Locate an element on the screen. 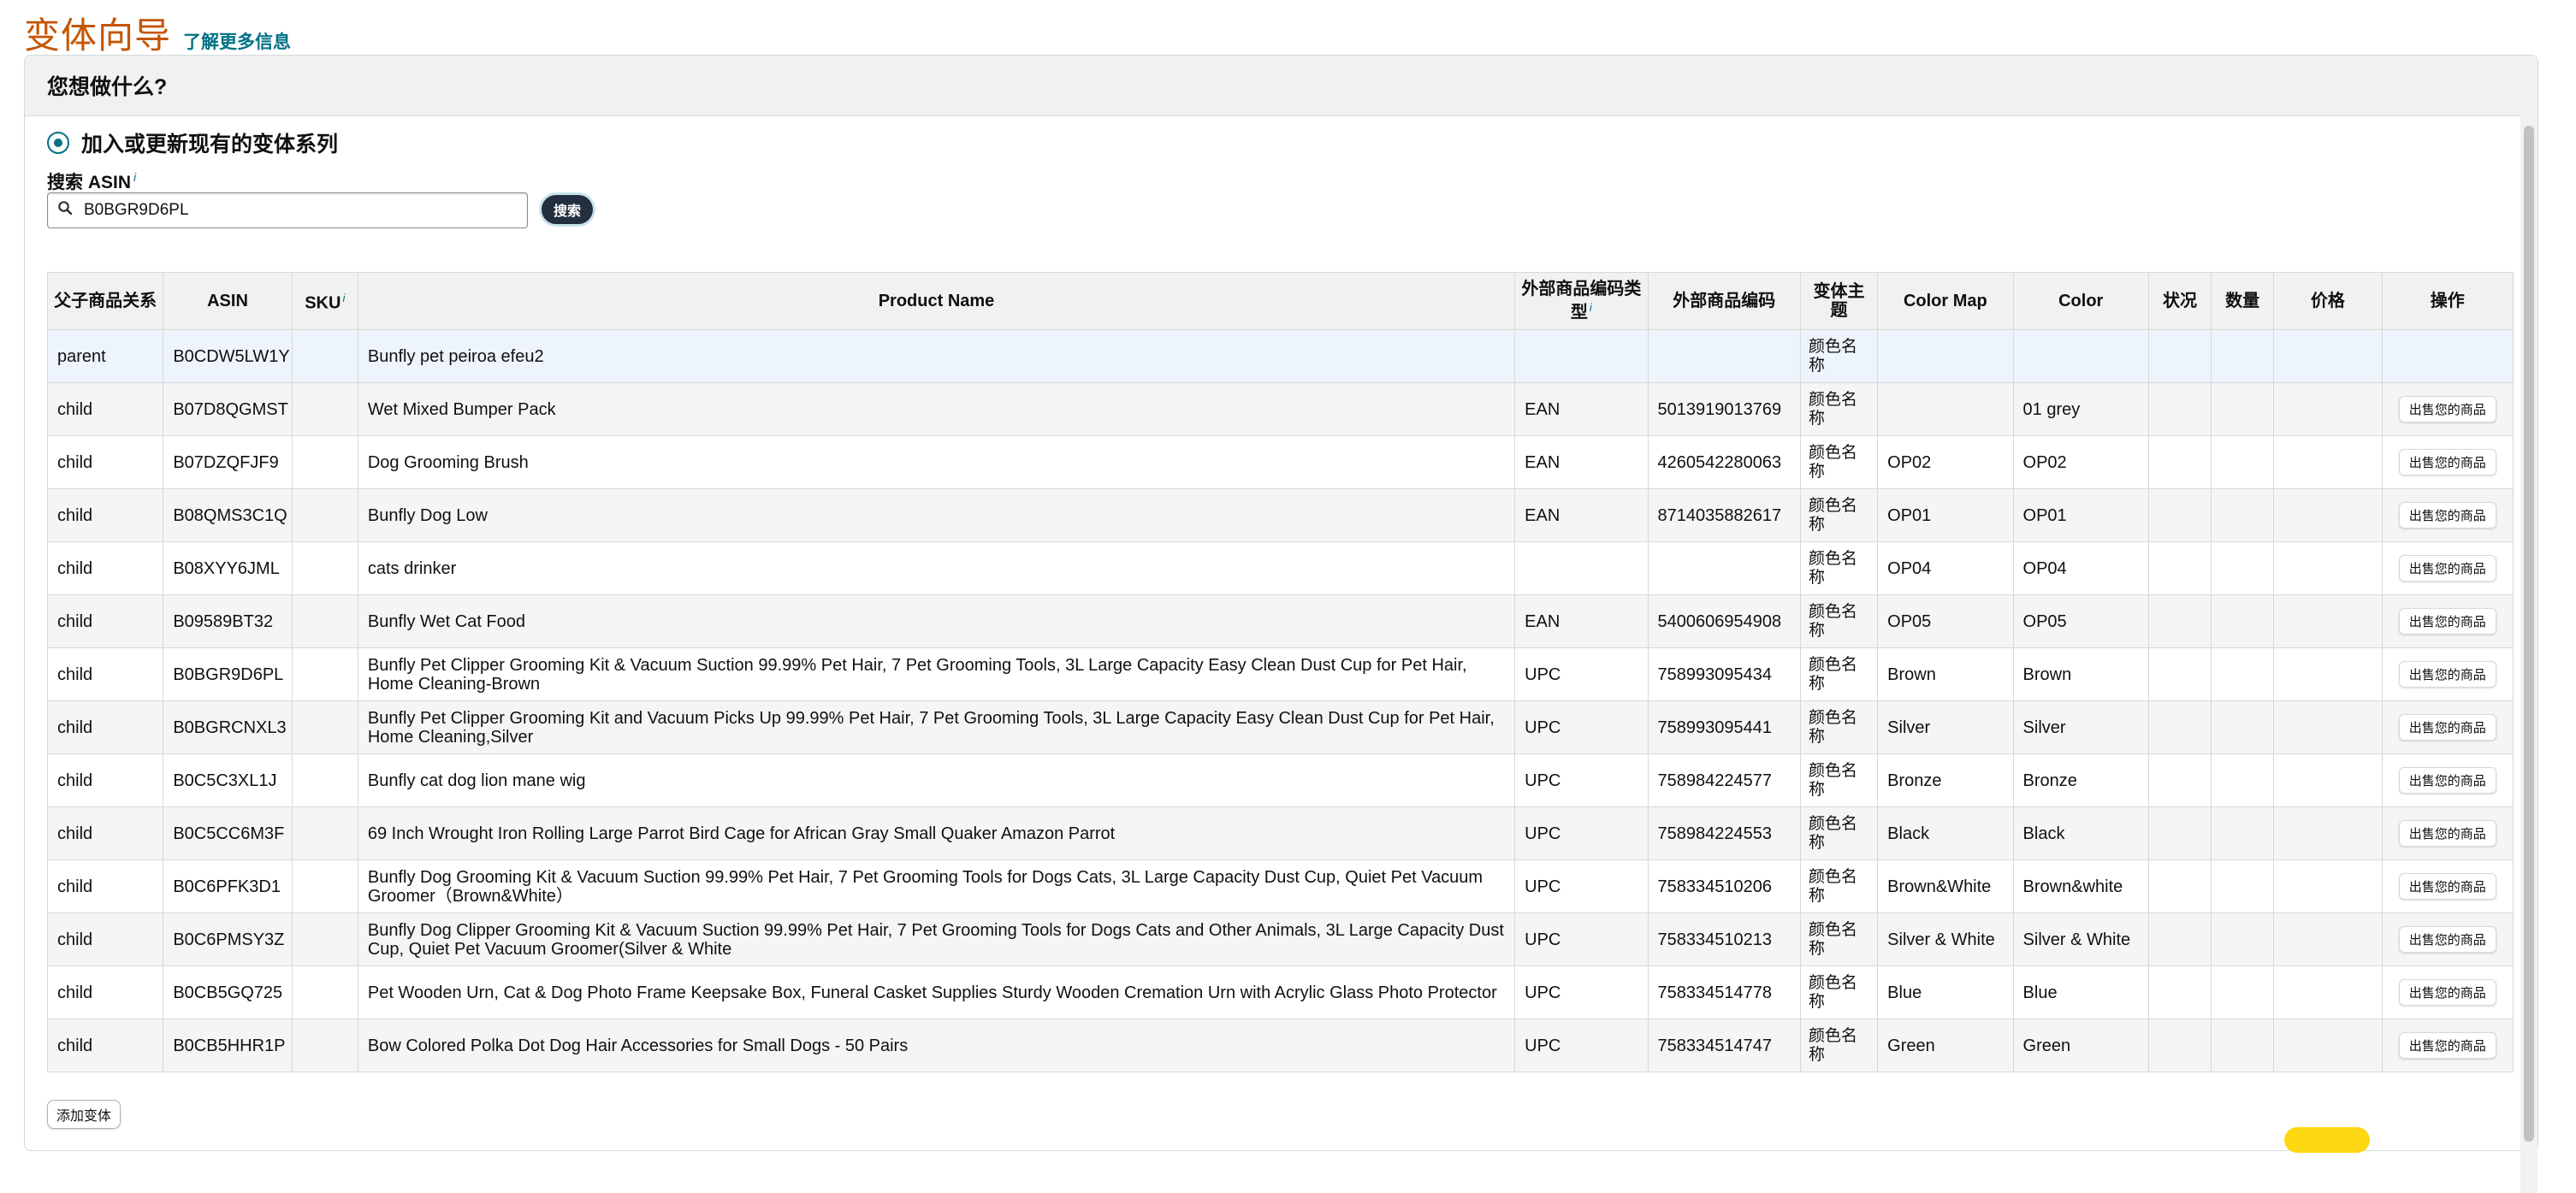 This screenshot has height=1193, width=2576. cell-color: Silver is located at coordinates (2080, 727).